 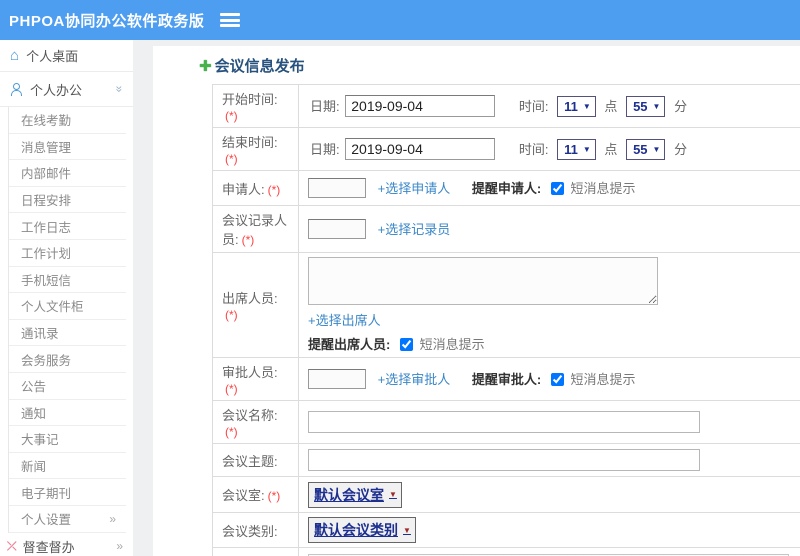 I want to click on sidebar-item-internal-mail: 内部邮件, so click(x=67, y=173).